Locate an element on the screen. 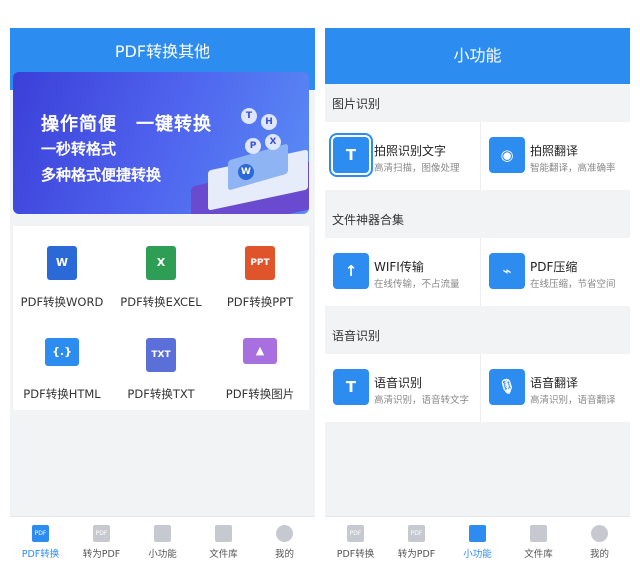 The width and height of the screenshot is (640, 574). convert-excel-button: X PDF转换EXCEL is located at coordinates (161, 272).